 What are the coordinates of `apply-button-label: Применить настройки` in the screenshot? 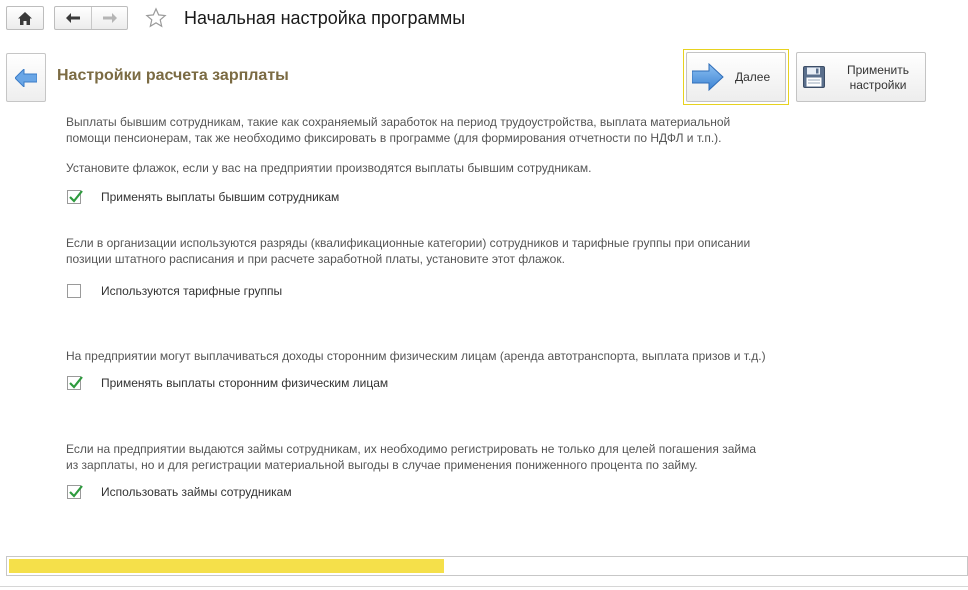 It's located at (878, 78).